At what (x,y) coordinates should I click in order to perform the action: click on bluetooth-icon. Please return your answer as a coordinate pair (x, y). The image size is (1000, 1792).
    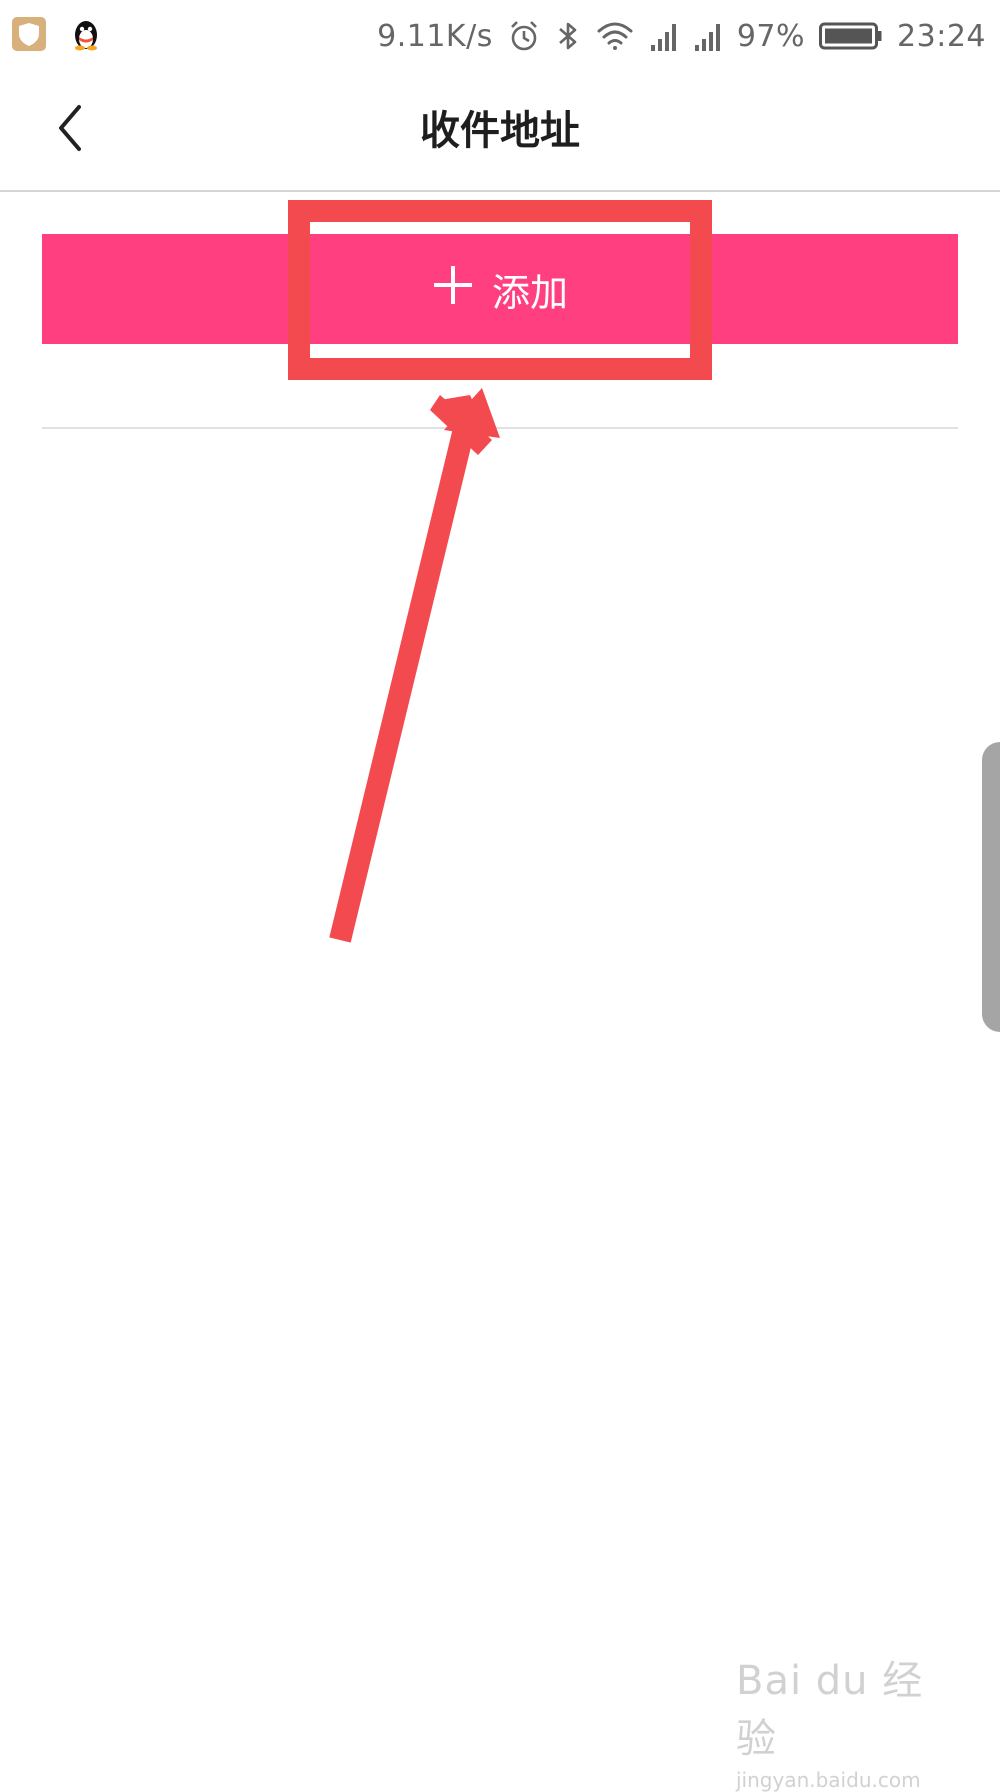
    Looking at the image, I should click on (568, 36).